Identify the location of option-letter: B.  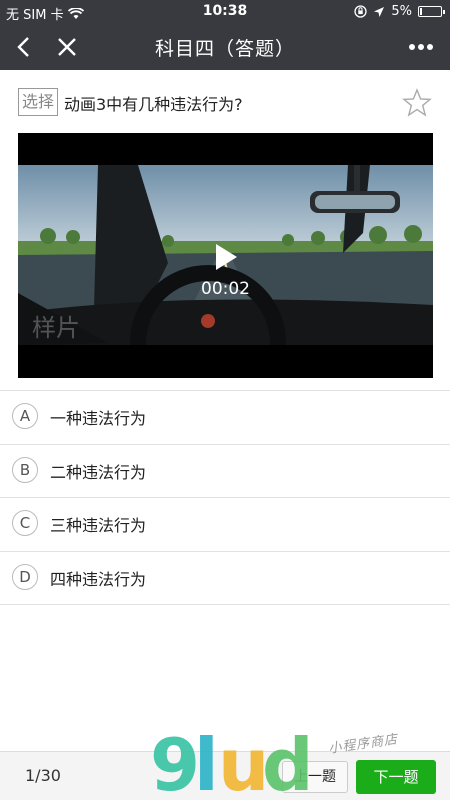
(25, 469).